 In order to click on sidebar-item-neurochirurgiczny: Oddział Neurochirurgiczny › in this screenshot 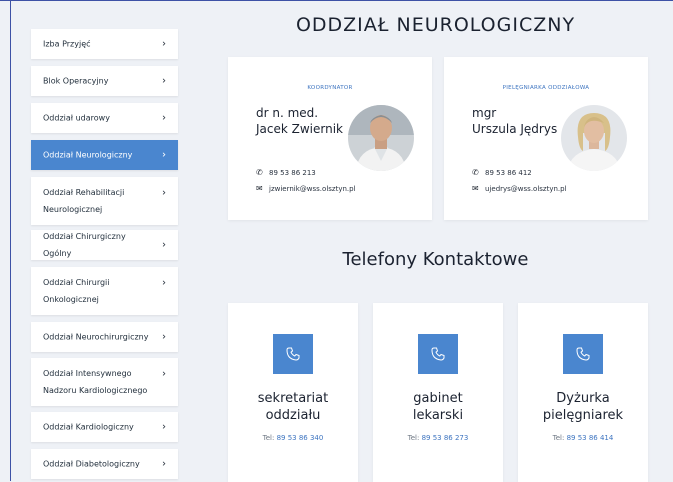, I will do `click(104, 337)`.